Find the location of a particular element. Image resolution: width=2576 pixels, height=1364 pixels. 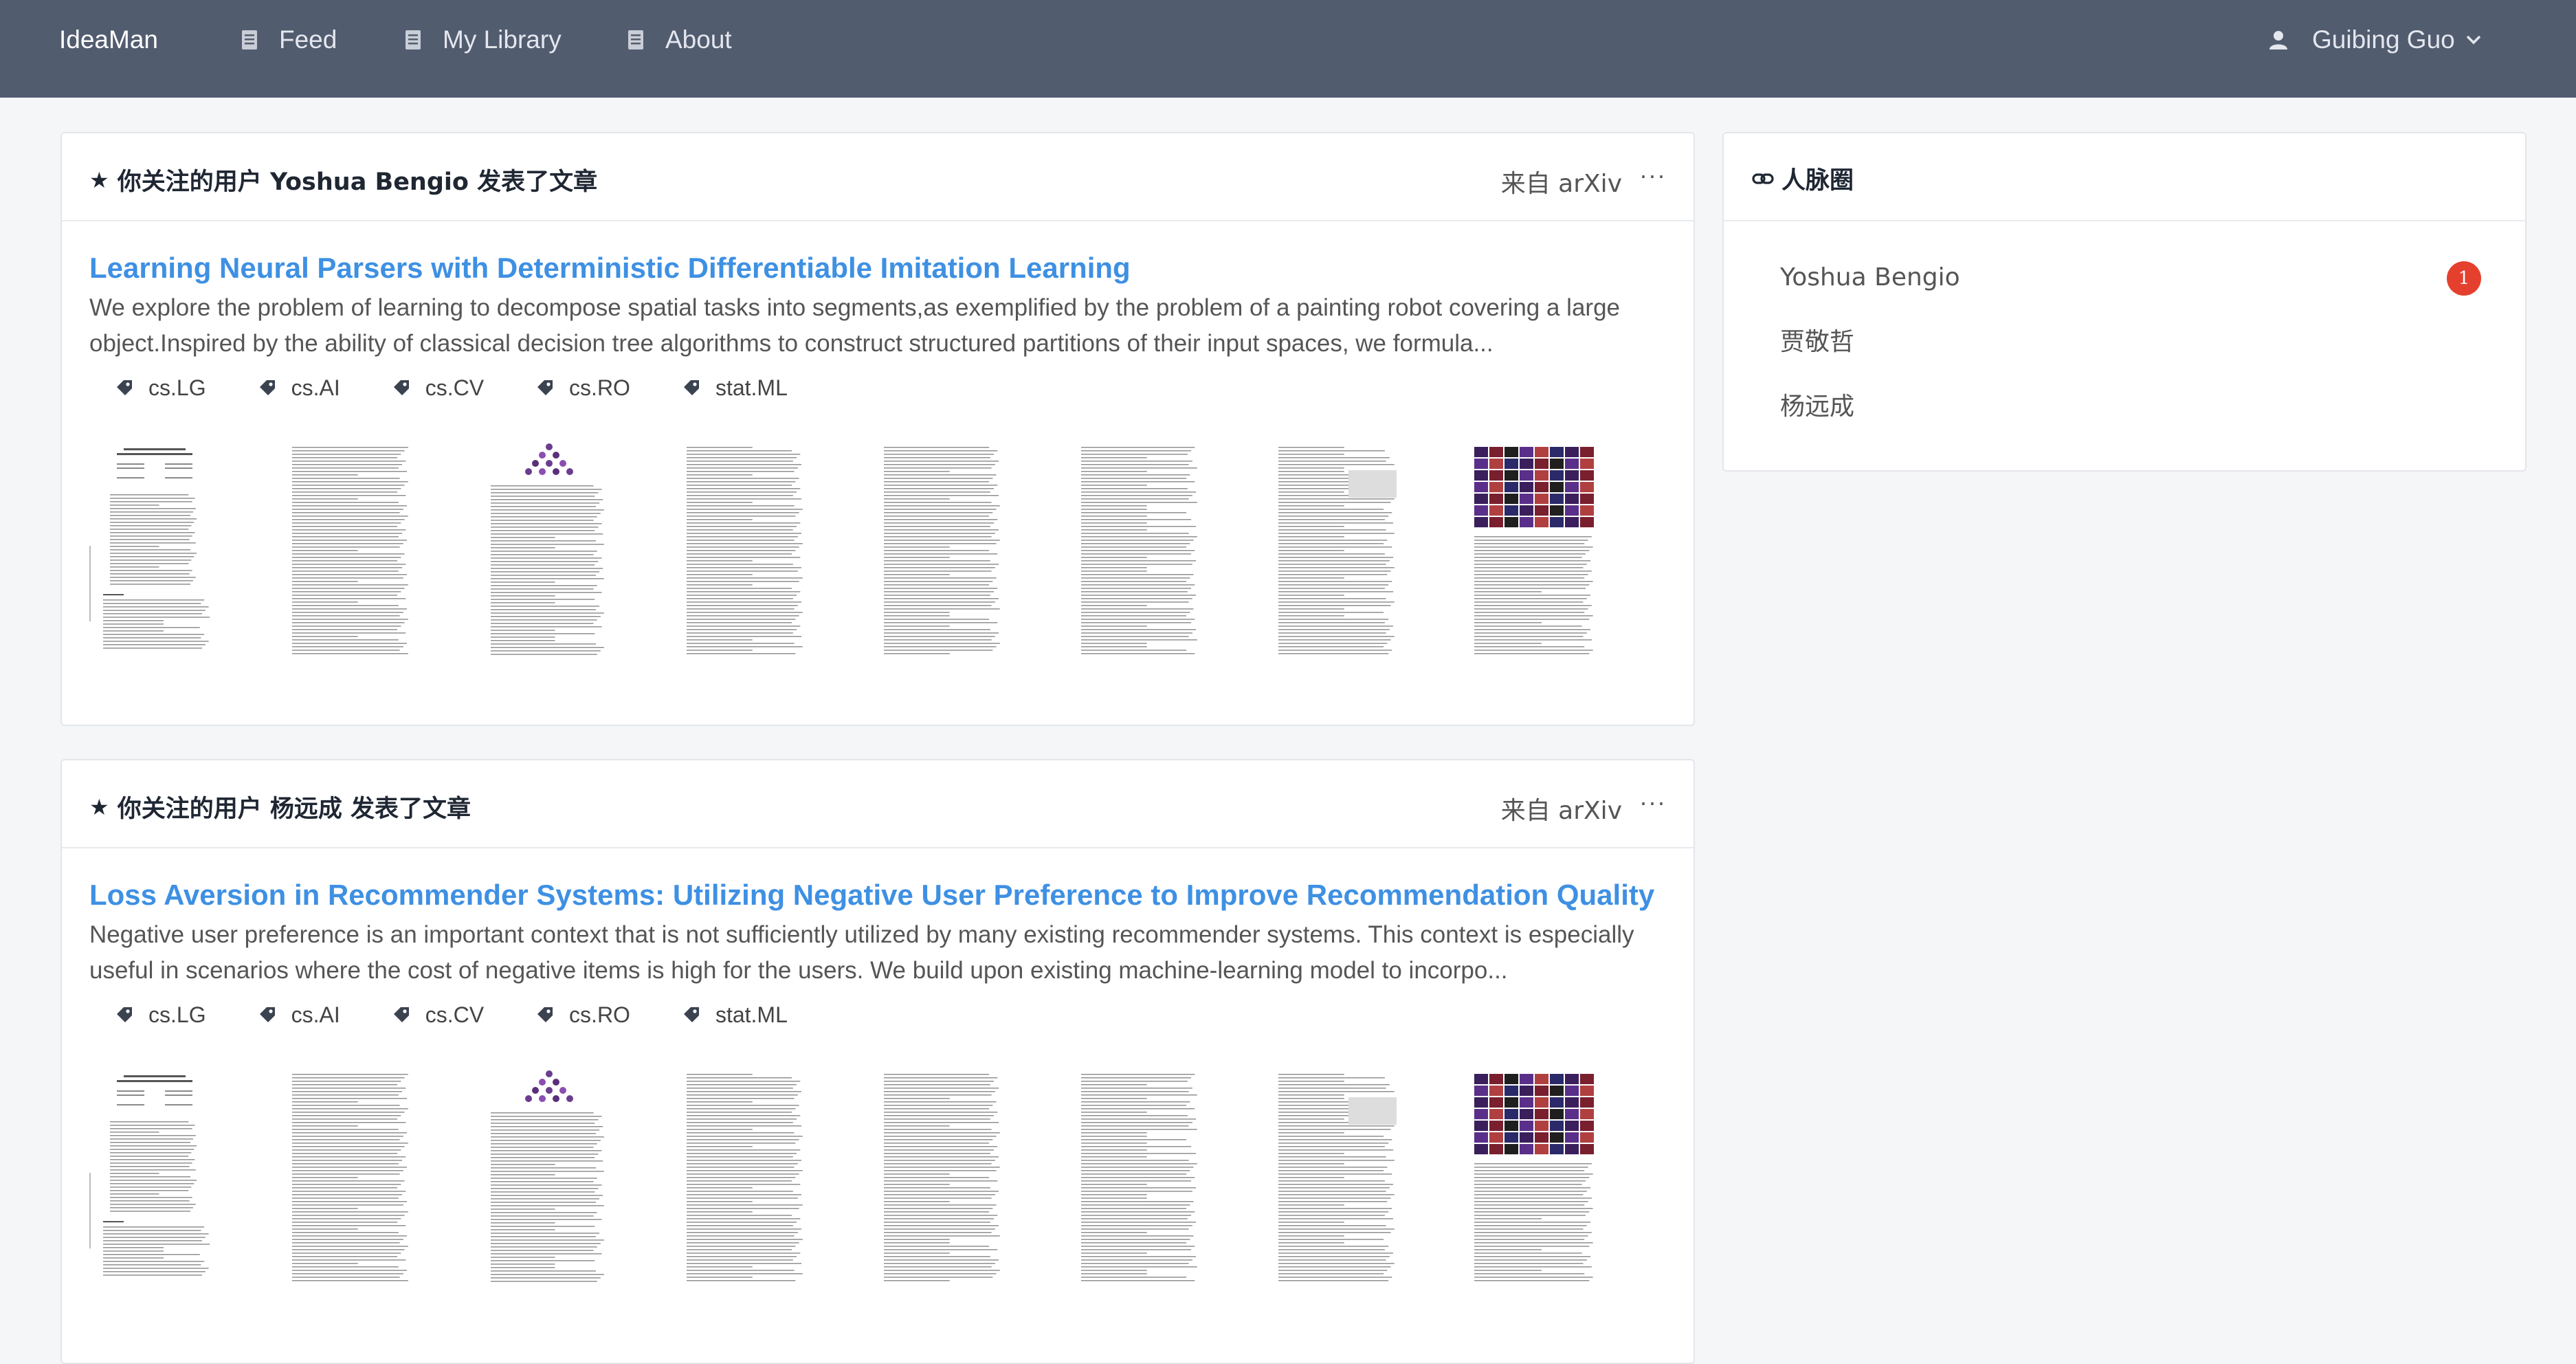

feed-card-header-title: ★ 你关注的用户 杨远成 发表了文章 is located at coordinates (280, 807).